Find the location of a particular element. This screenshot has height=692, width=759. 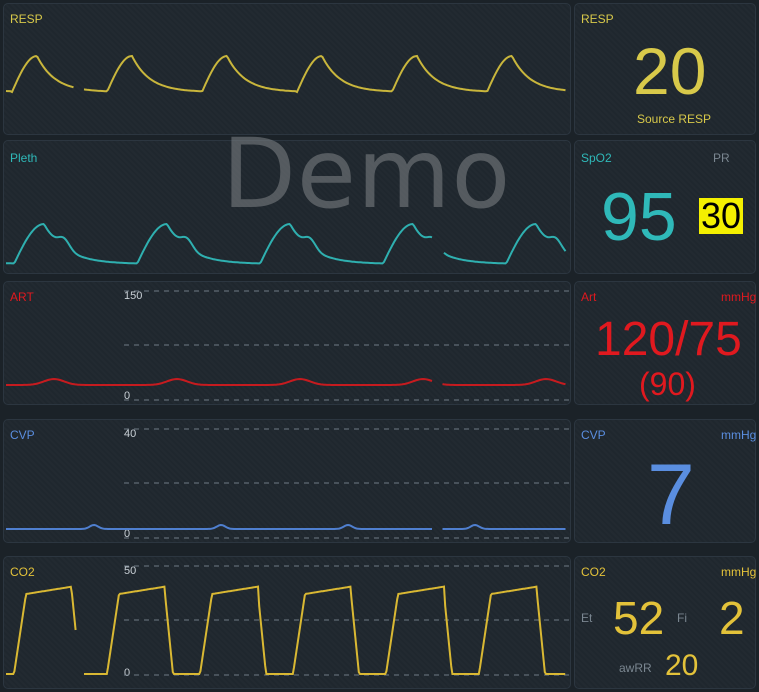

art-systolic-diastolic-value: 120/75 is located at coordinates (668, 339).